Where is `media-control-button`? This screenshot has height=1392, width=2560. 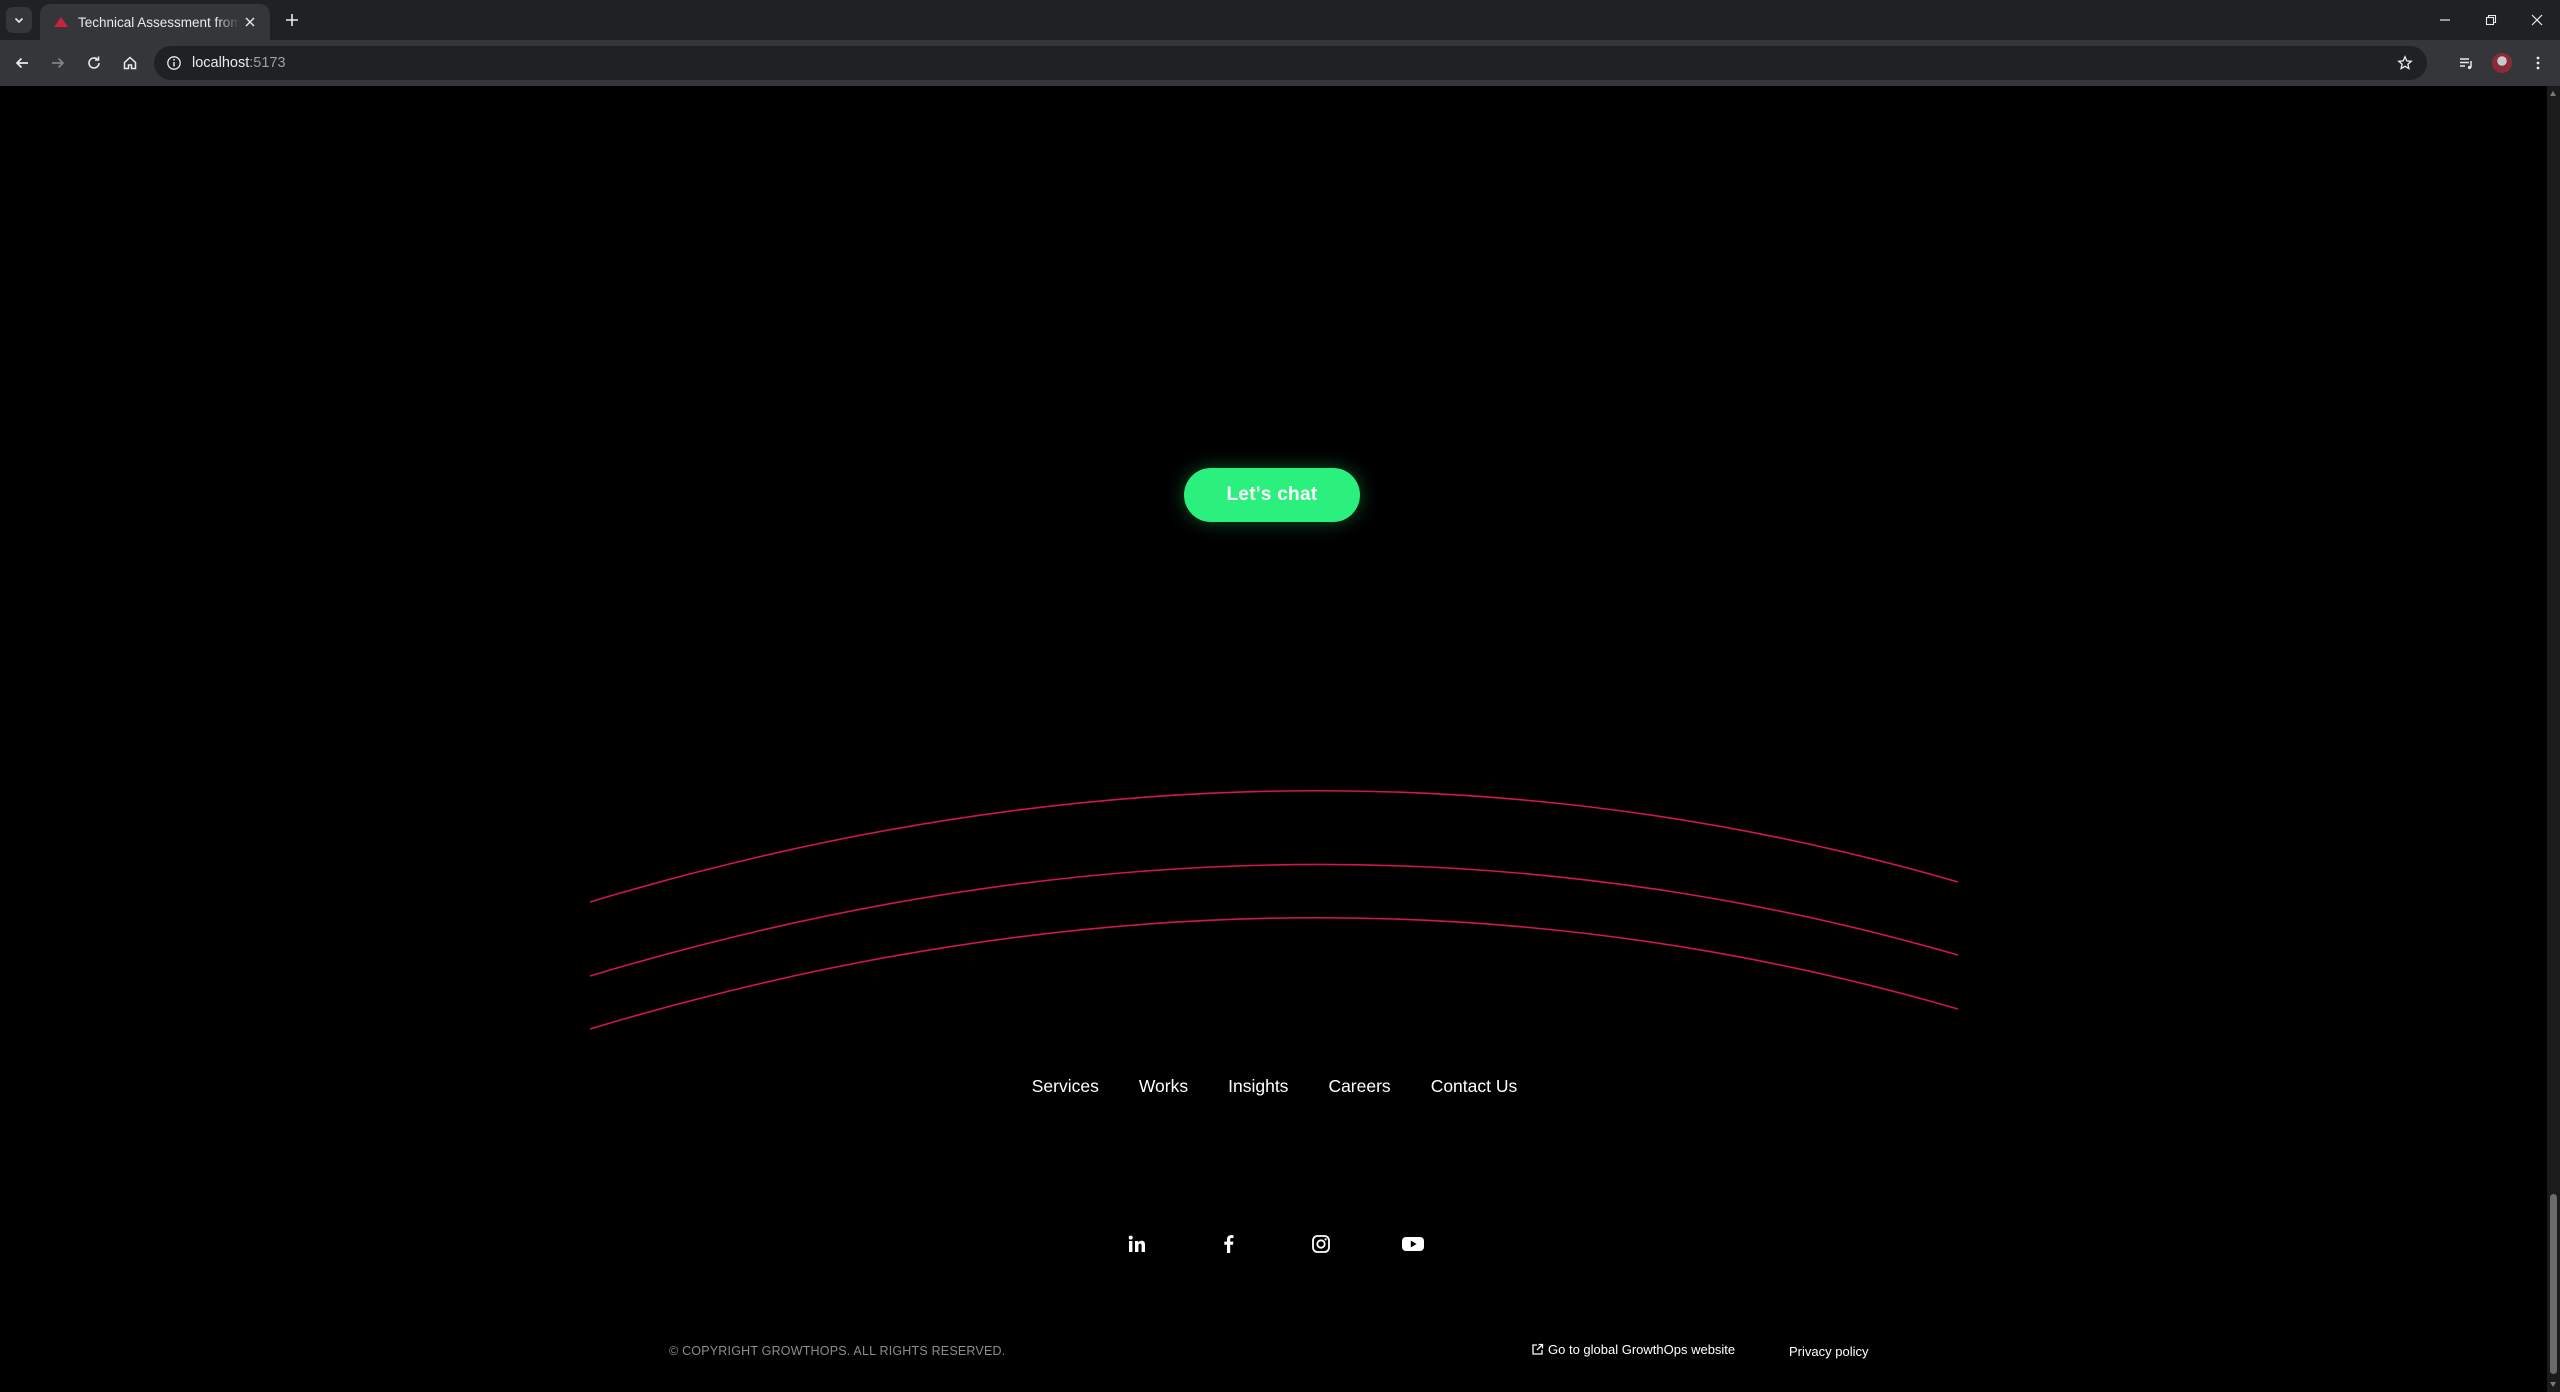 media-control-button is located at coordinates (2466, 63).